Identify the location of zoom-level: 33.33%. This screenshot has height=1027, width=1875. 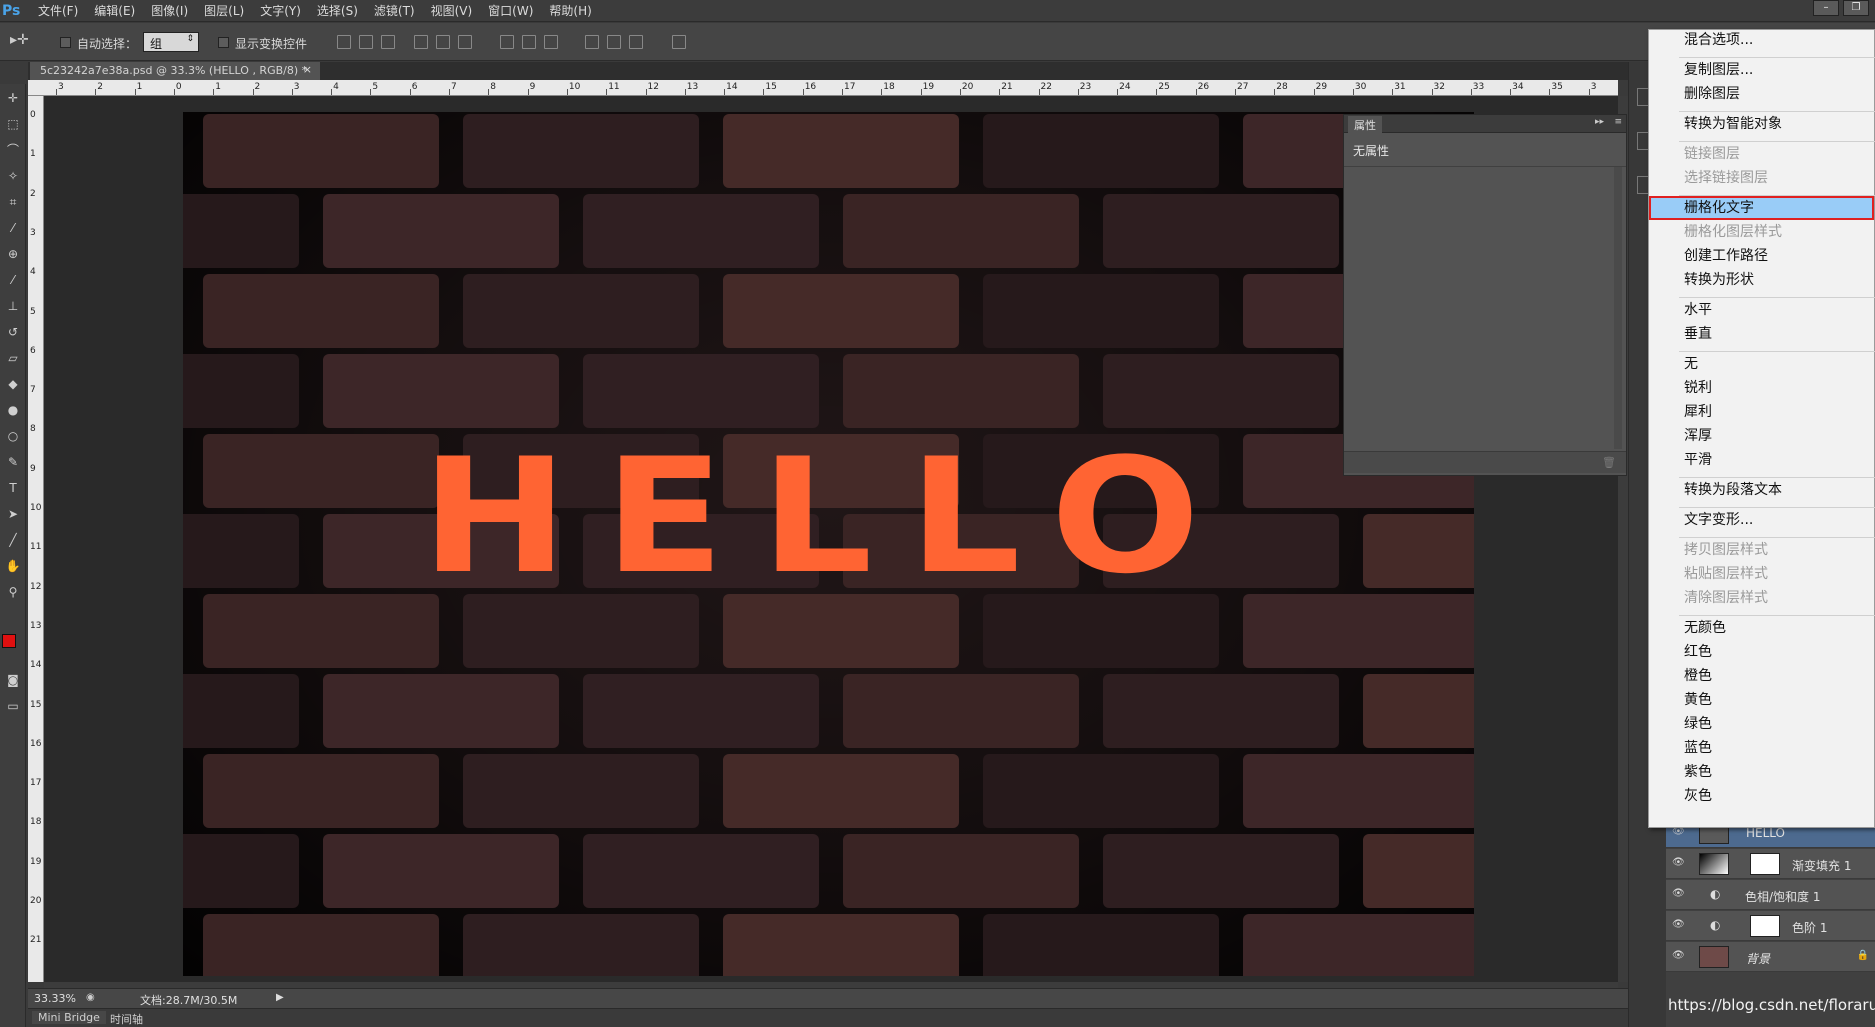
(55, 998).